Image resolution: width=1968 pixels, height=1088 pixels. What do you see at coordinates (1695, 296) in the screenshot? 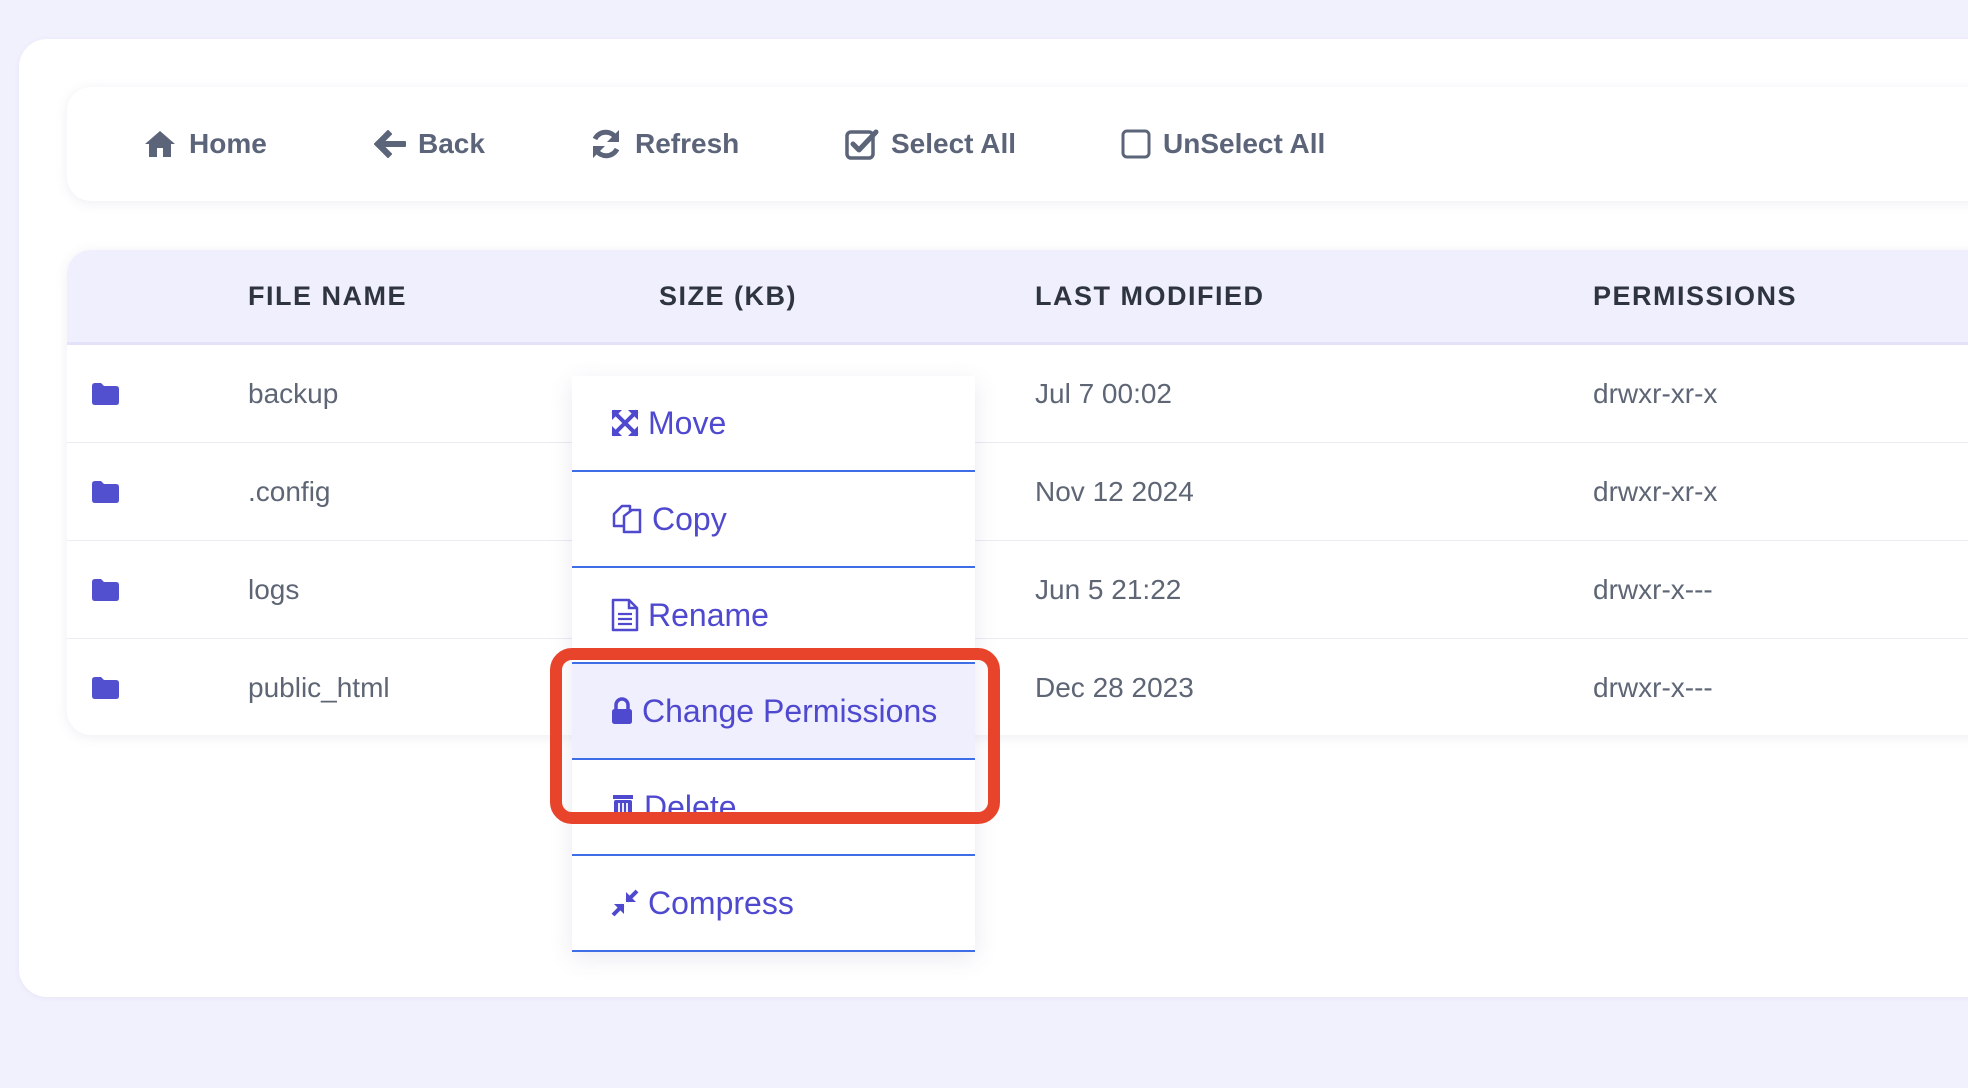
I see `column-permissions: PERMISSIONS` at bounding box center [1695, 296].